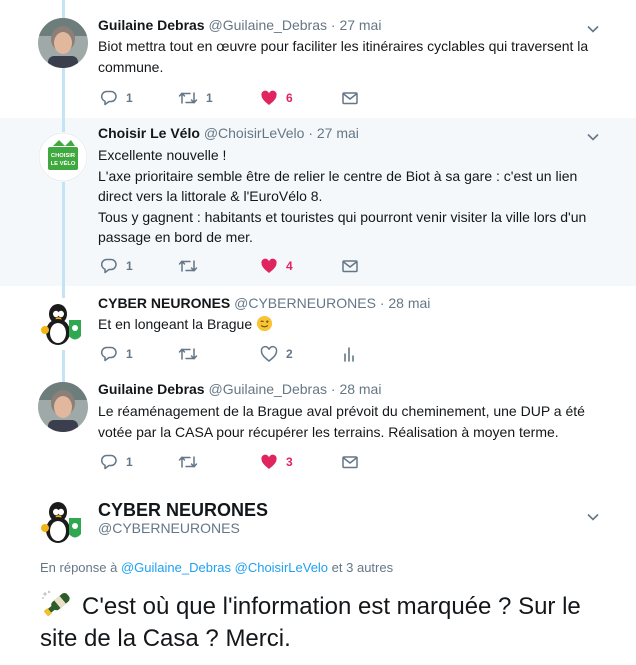 This screenshot has height=665, width=636. Describe the element at coordinates (79, 567) in the screenshot. I see `reply-prefix: En réponse à` at that location.